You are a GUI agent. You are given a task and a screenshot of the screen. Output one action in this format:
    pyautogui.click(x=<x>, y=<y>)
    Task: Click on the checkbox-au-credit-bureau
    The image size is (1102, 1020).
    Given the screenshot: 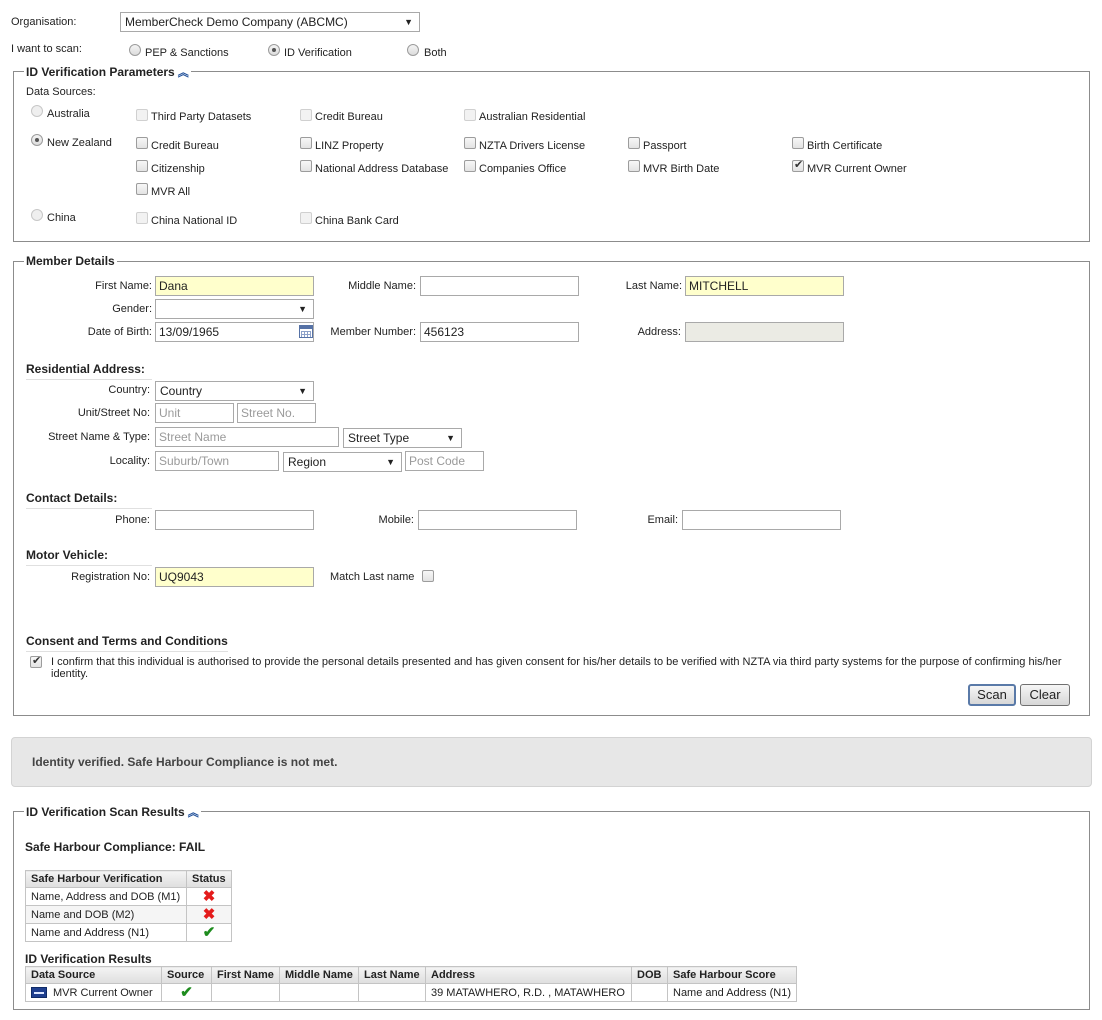 What is the action you would take?
    pyautogui.click(x=306, y=115)
    